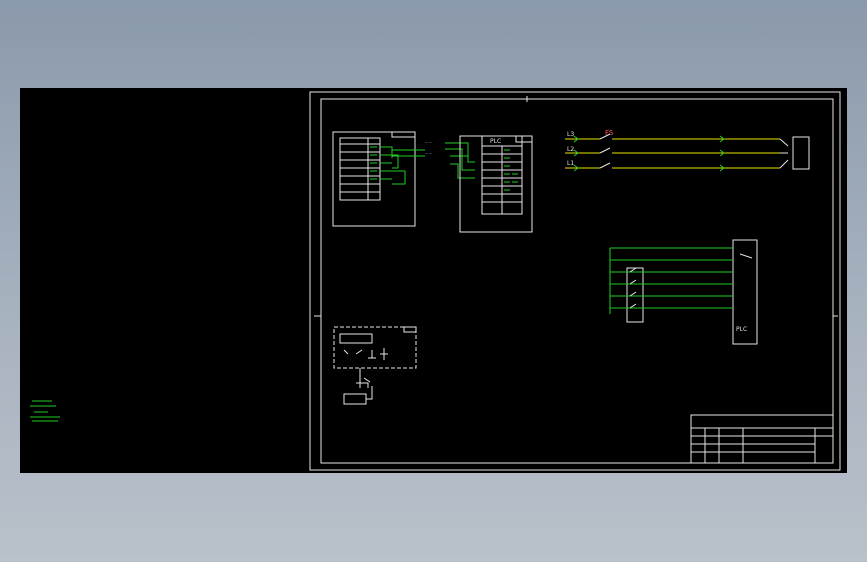 Image resolution: width=867 pixels, height=562 pixels. What do you see at coordinates (570, 163) in the screenshot?
I see `phase-l1: L1` at bounding box center [570, 163].